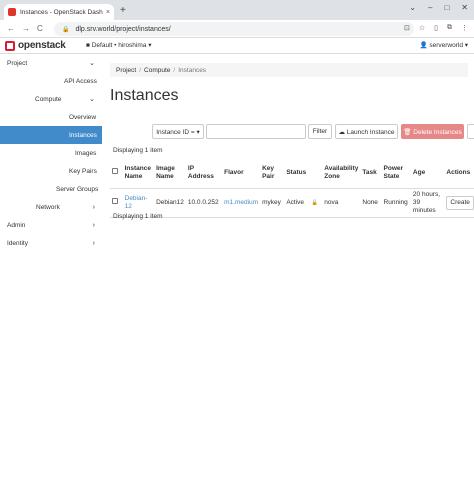 The image size is (474, 484). I want to click on col-ip-address: IP Address, so click(204, 173).